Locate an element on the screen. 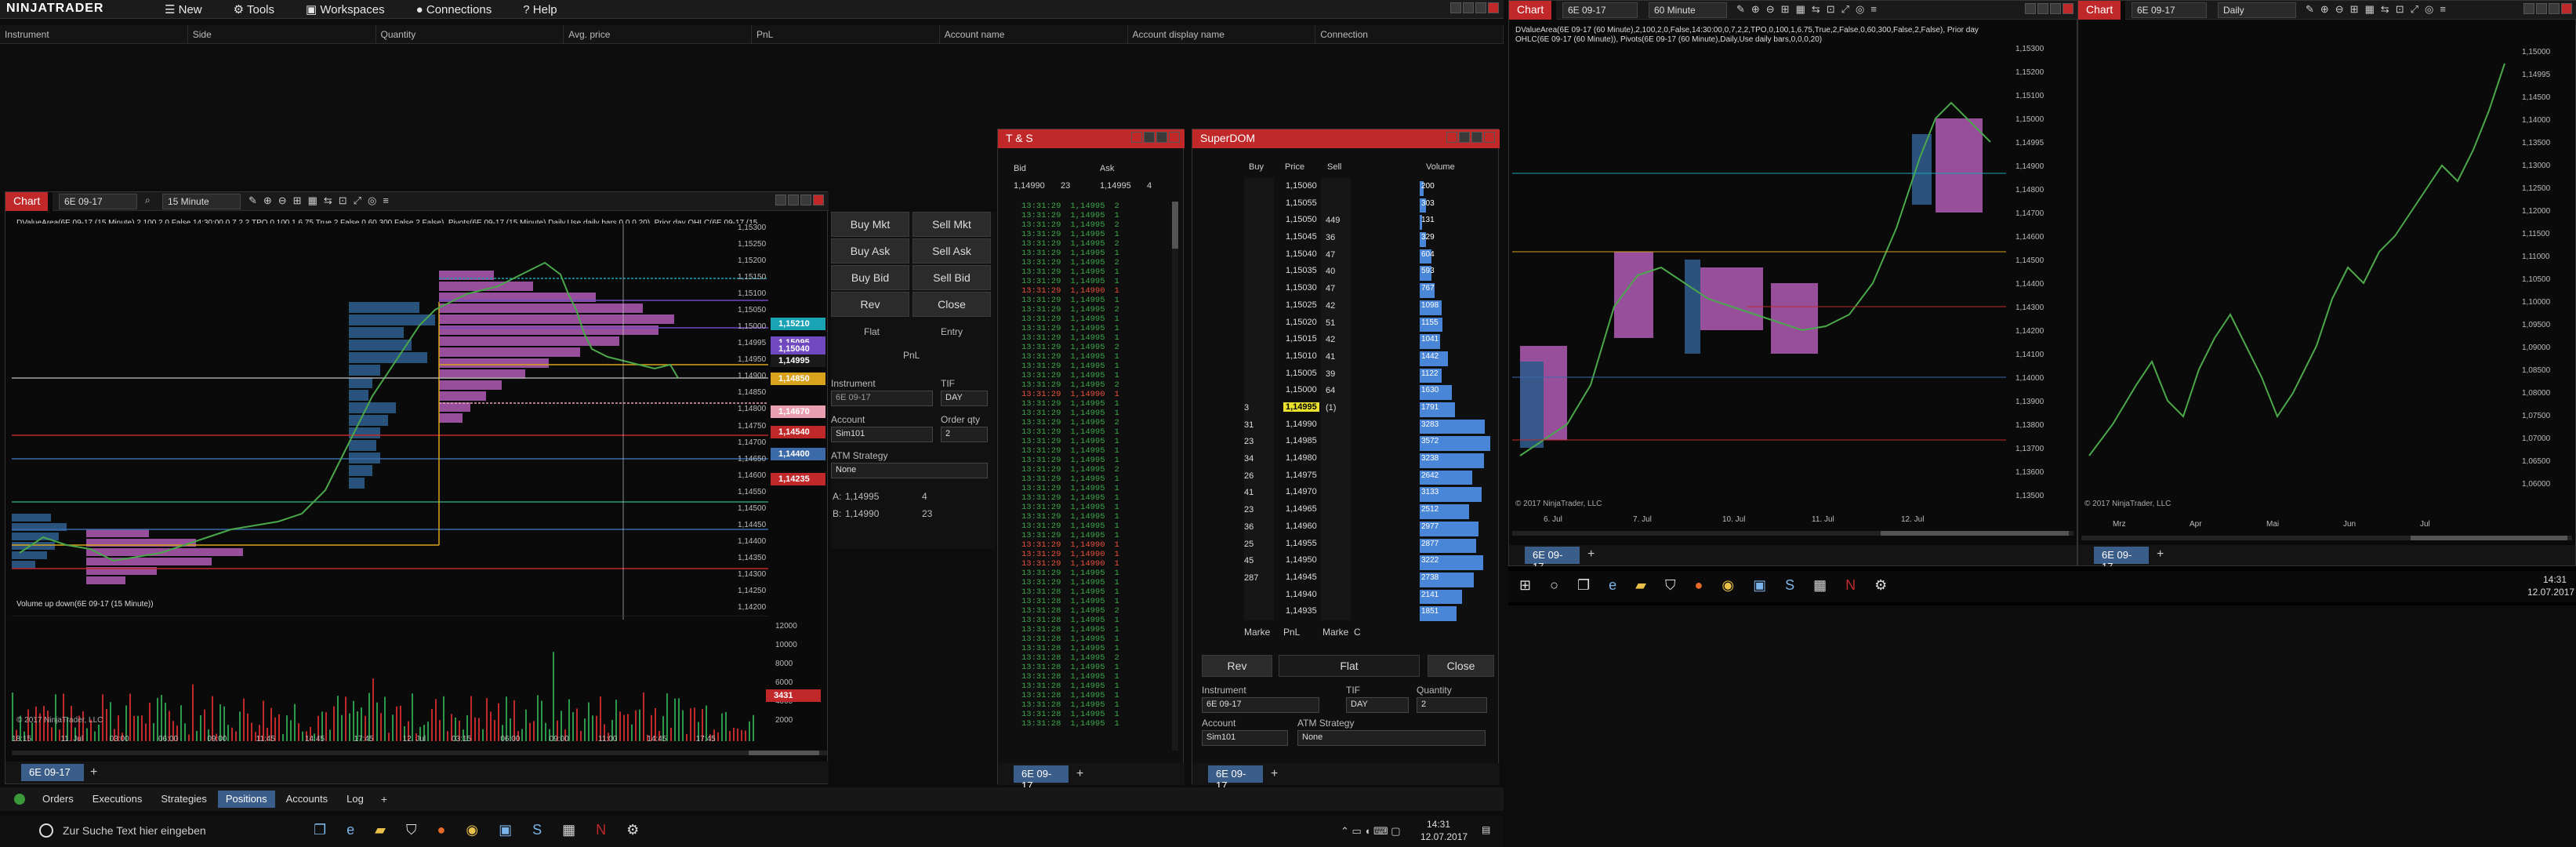 This screenshot has width=2576, height=847. dom-row: 1,15000 64 1630 is located at coordinates (1368, 392).